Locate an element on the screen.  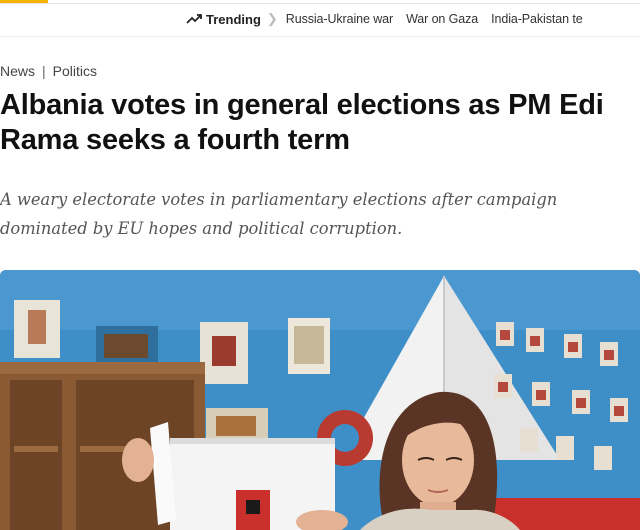
trending-link-india-pakistan: India-Pakistan te is located at coordinates (537, 19).